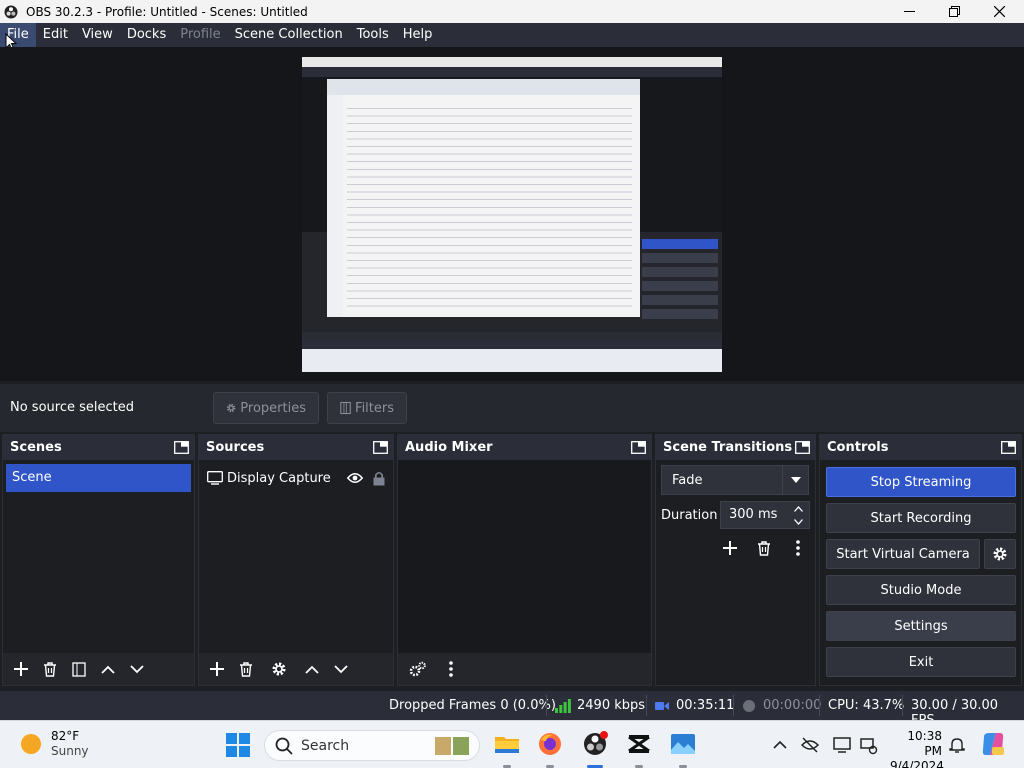  I want to click on add-source-button, so click(217, 669).